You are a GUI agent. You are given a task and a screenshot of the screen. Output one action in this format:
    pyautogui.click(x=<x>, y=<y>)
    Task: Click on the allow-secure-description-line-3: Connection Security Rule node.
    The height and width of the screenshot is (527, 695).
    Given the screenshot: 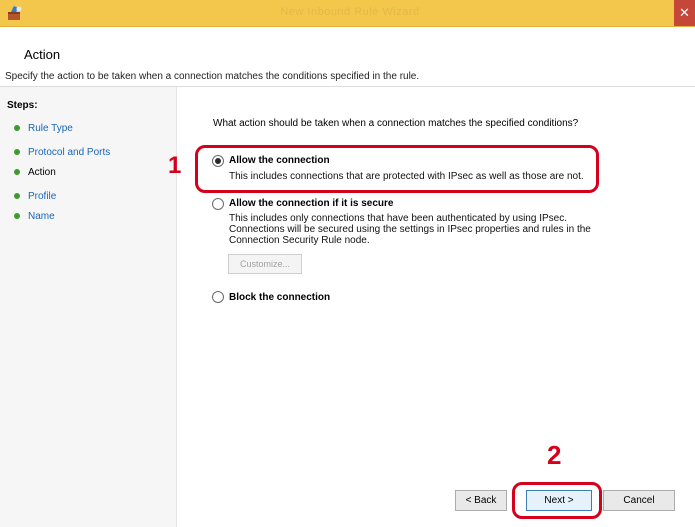 What is the action you would take?
    pyautogui.click(x=299, y=240)
    